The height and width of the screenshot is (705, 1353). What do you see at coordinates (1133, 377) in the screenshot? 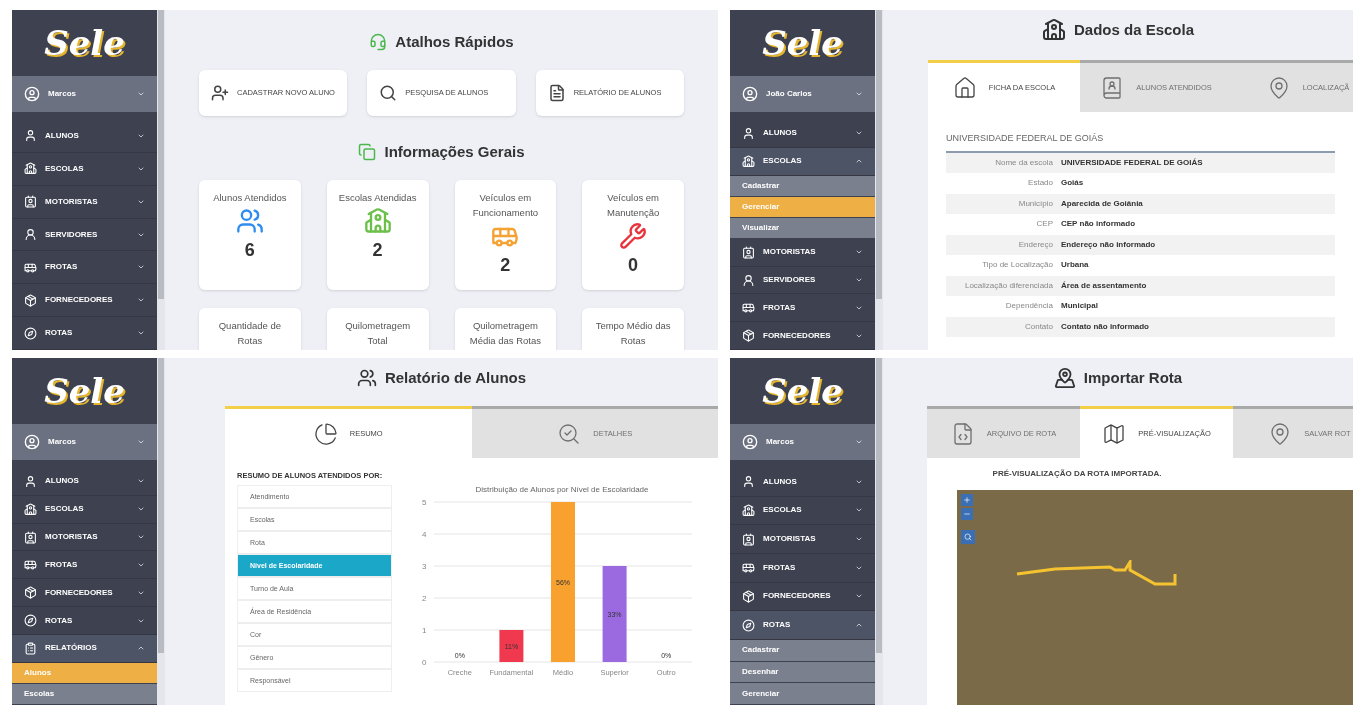
I see `page-title: Importar Rota` at bounding box center [1133, 377].